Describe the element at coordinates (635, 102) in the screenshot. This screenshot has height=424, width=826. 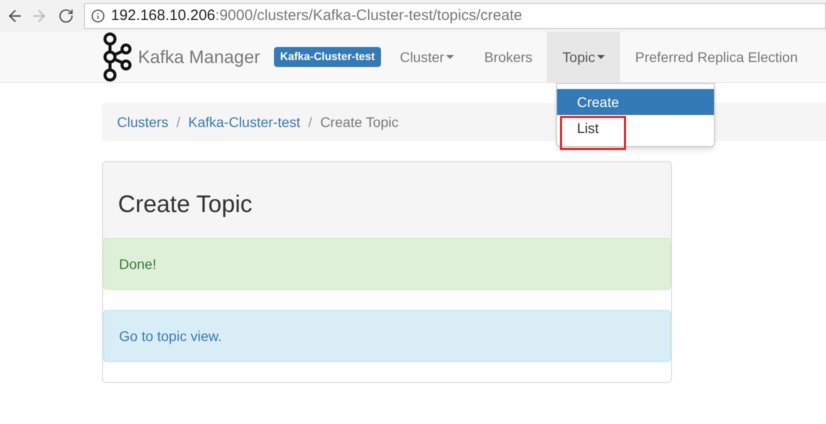
I see `menu-item: Create` at that location.